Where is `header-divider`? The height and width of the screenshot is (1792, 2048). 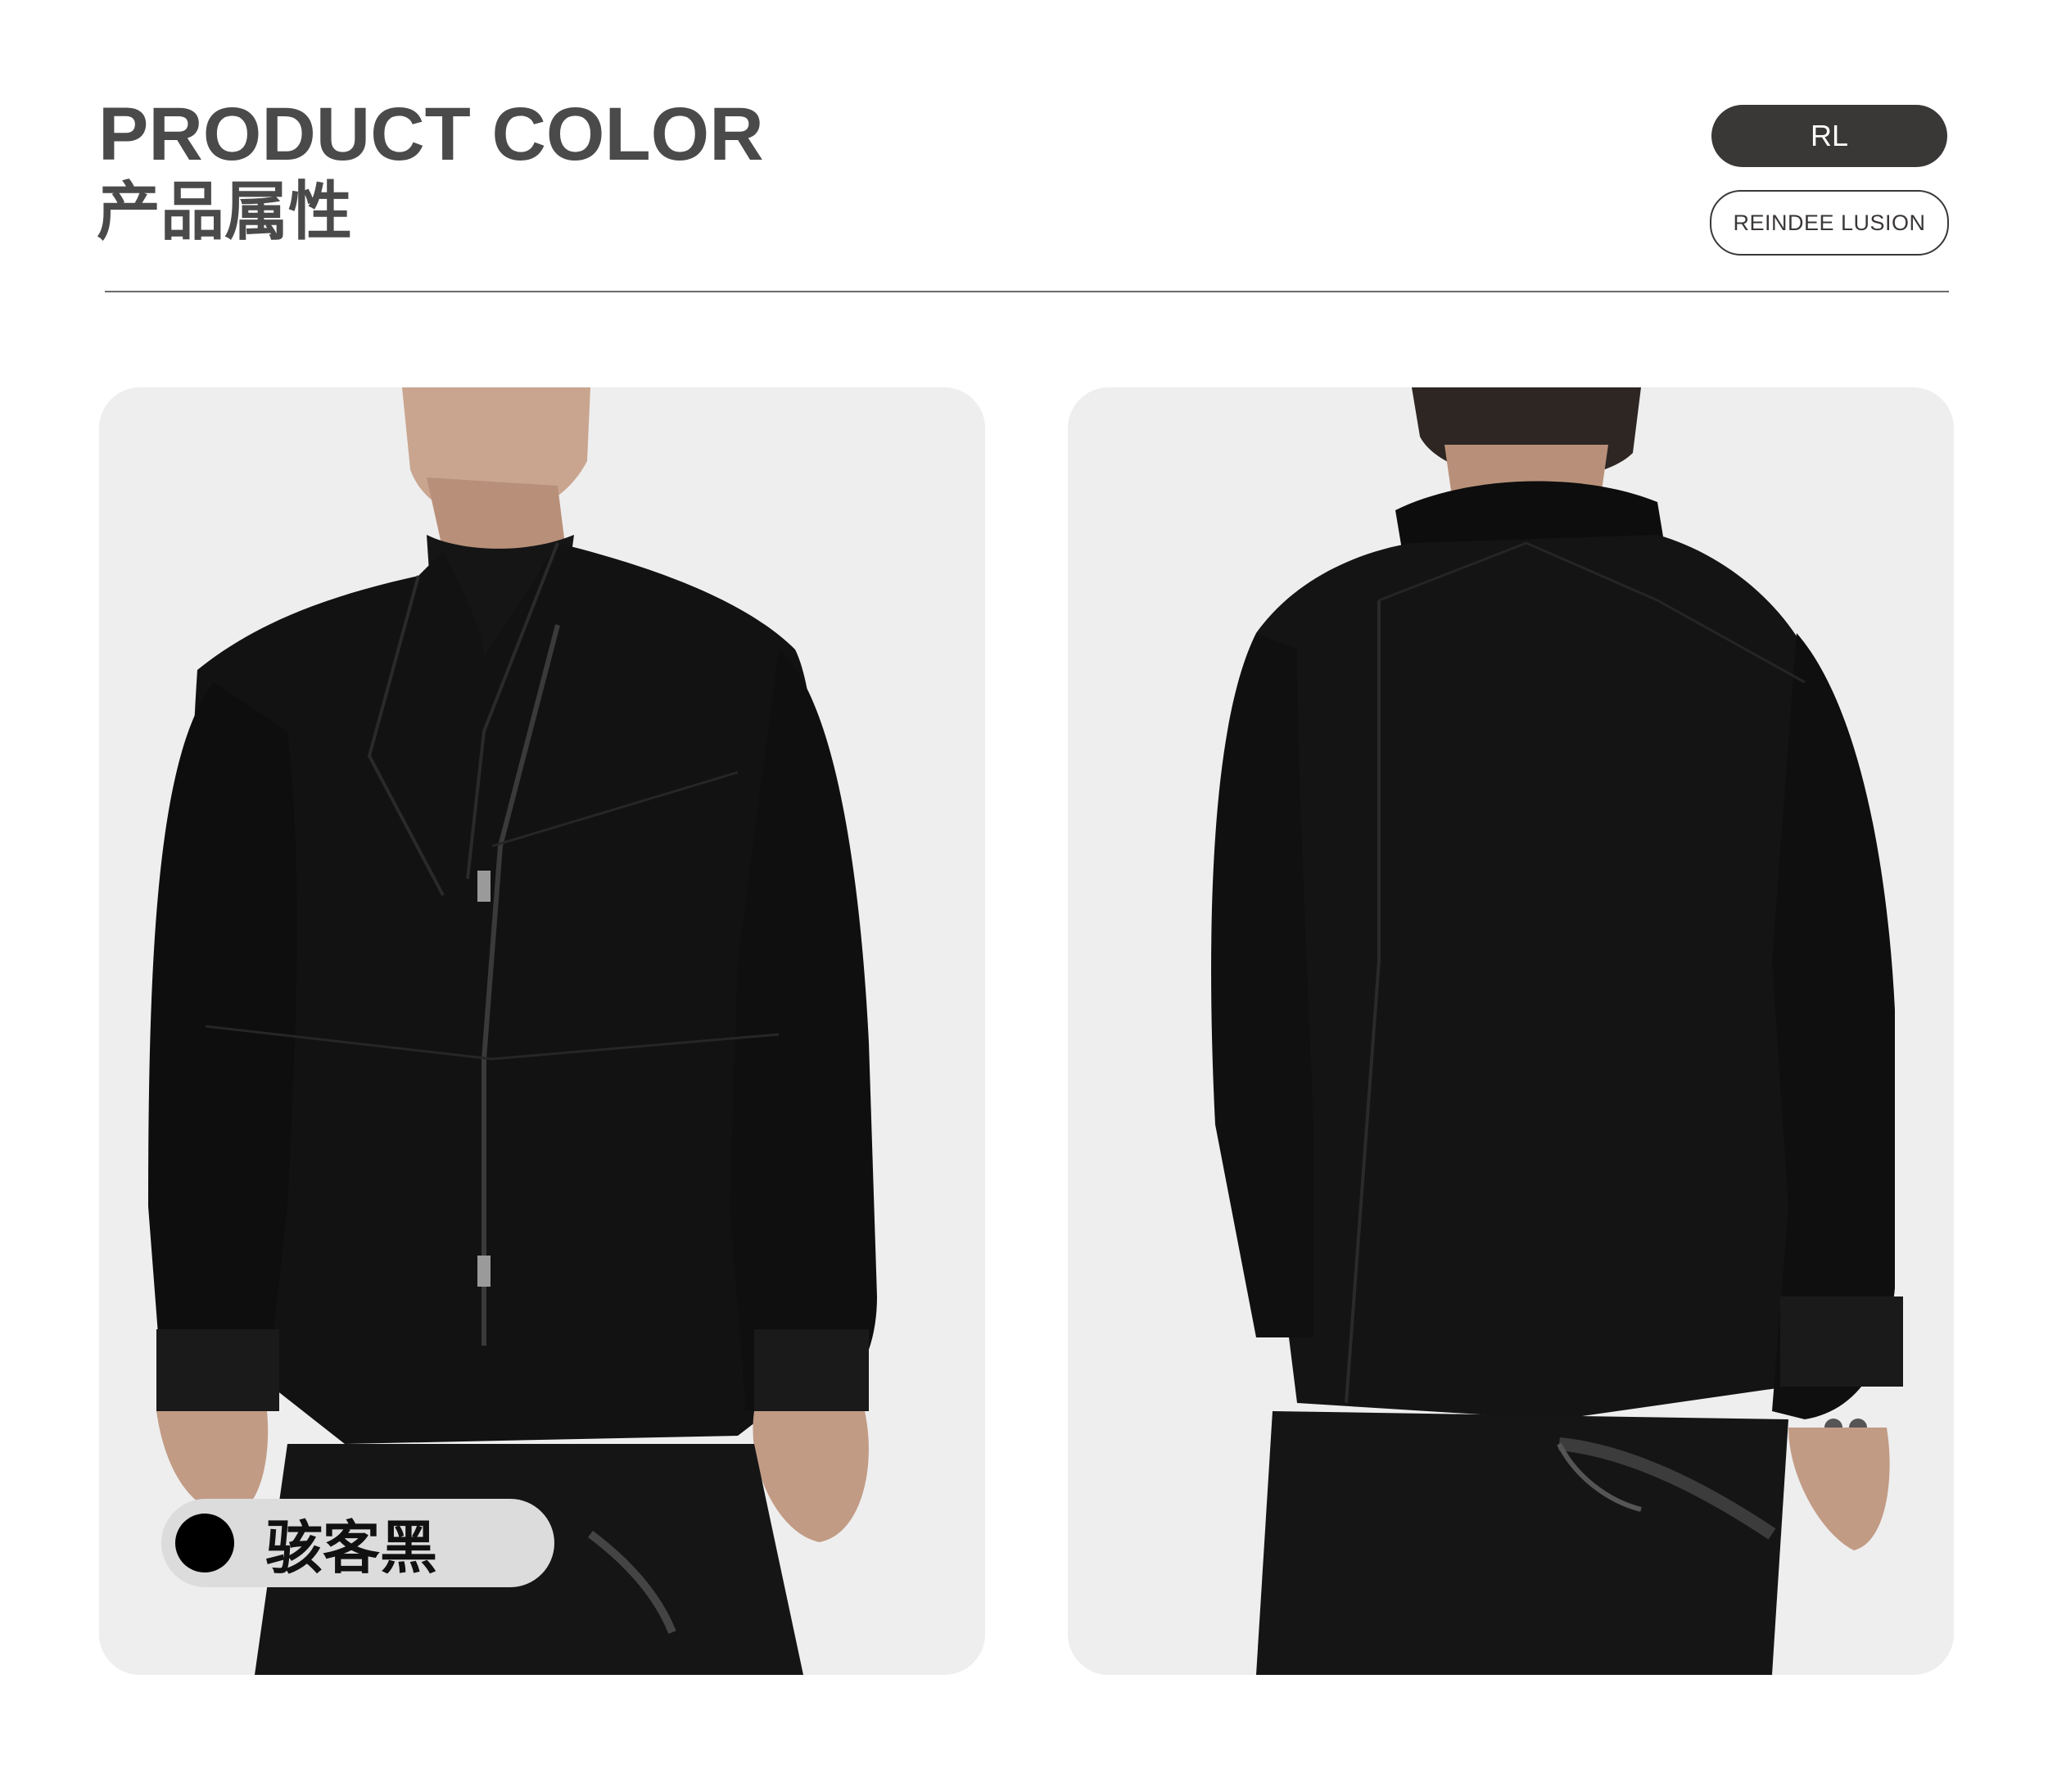
header-divider is located at coordinates (1027, 291).